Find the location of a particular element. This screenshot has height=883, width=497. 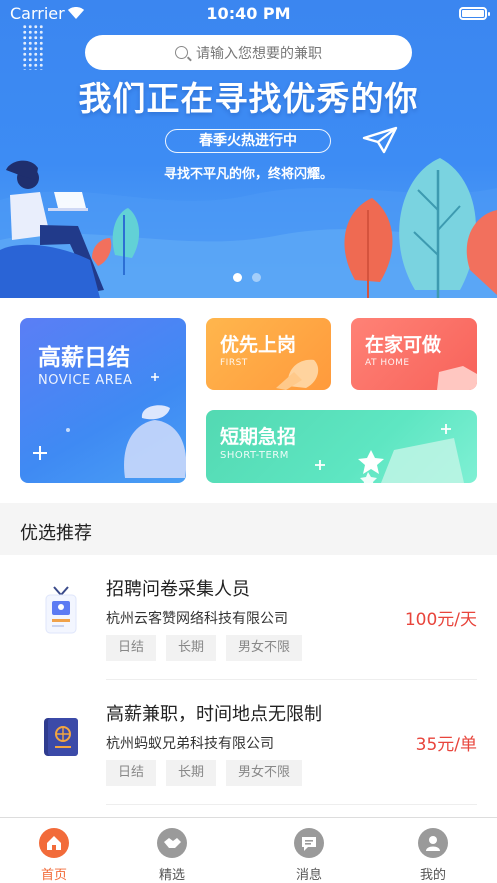

carousel-indicator is located at coordinates (247, 277).